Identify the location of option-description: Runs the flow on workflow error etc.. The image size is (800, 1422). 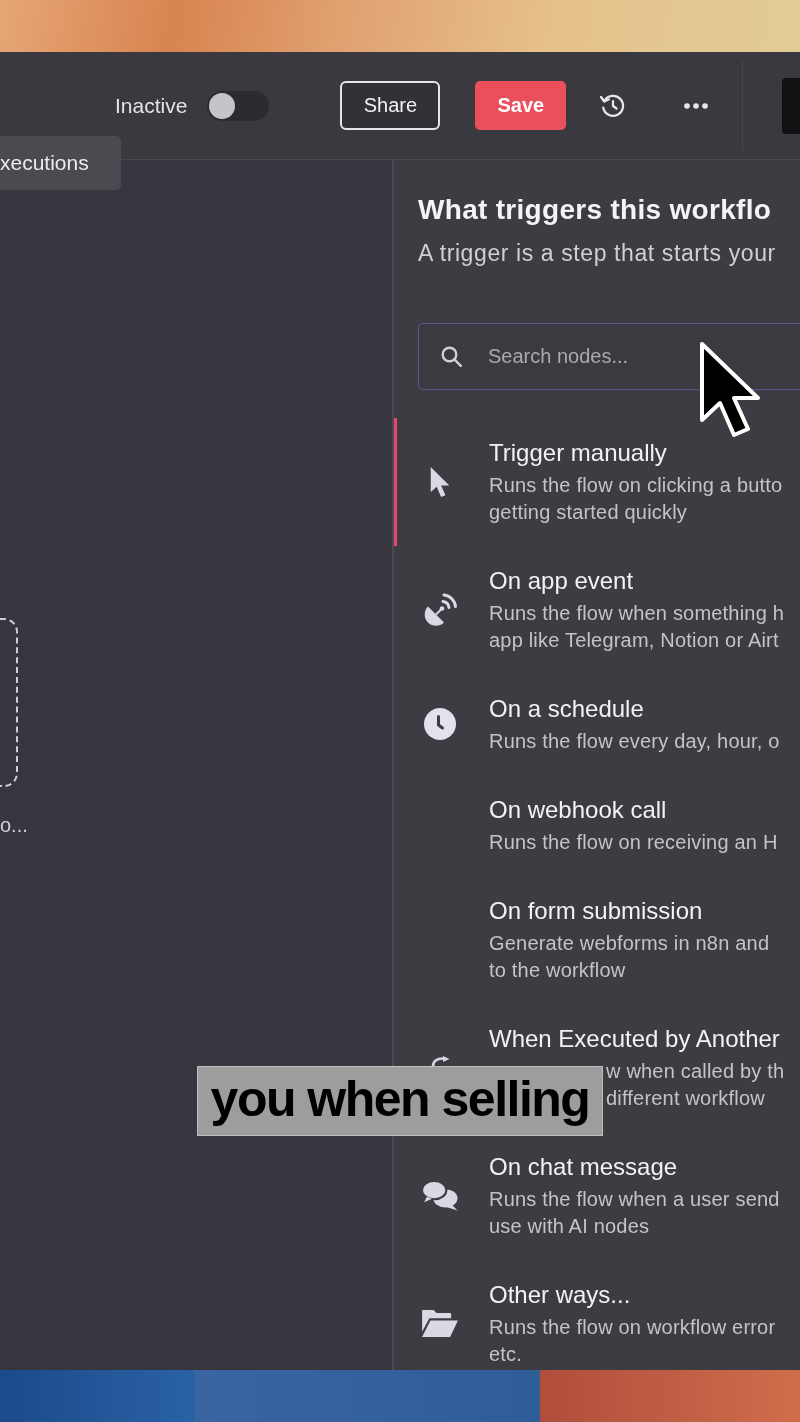
(632, 1341).